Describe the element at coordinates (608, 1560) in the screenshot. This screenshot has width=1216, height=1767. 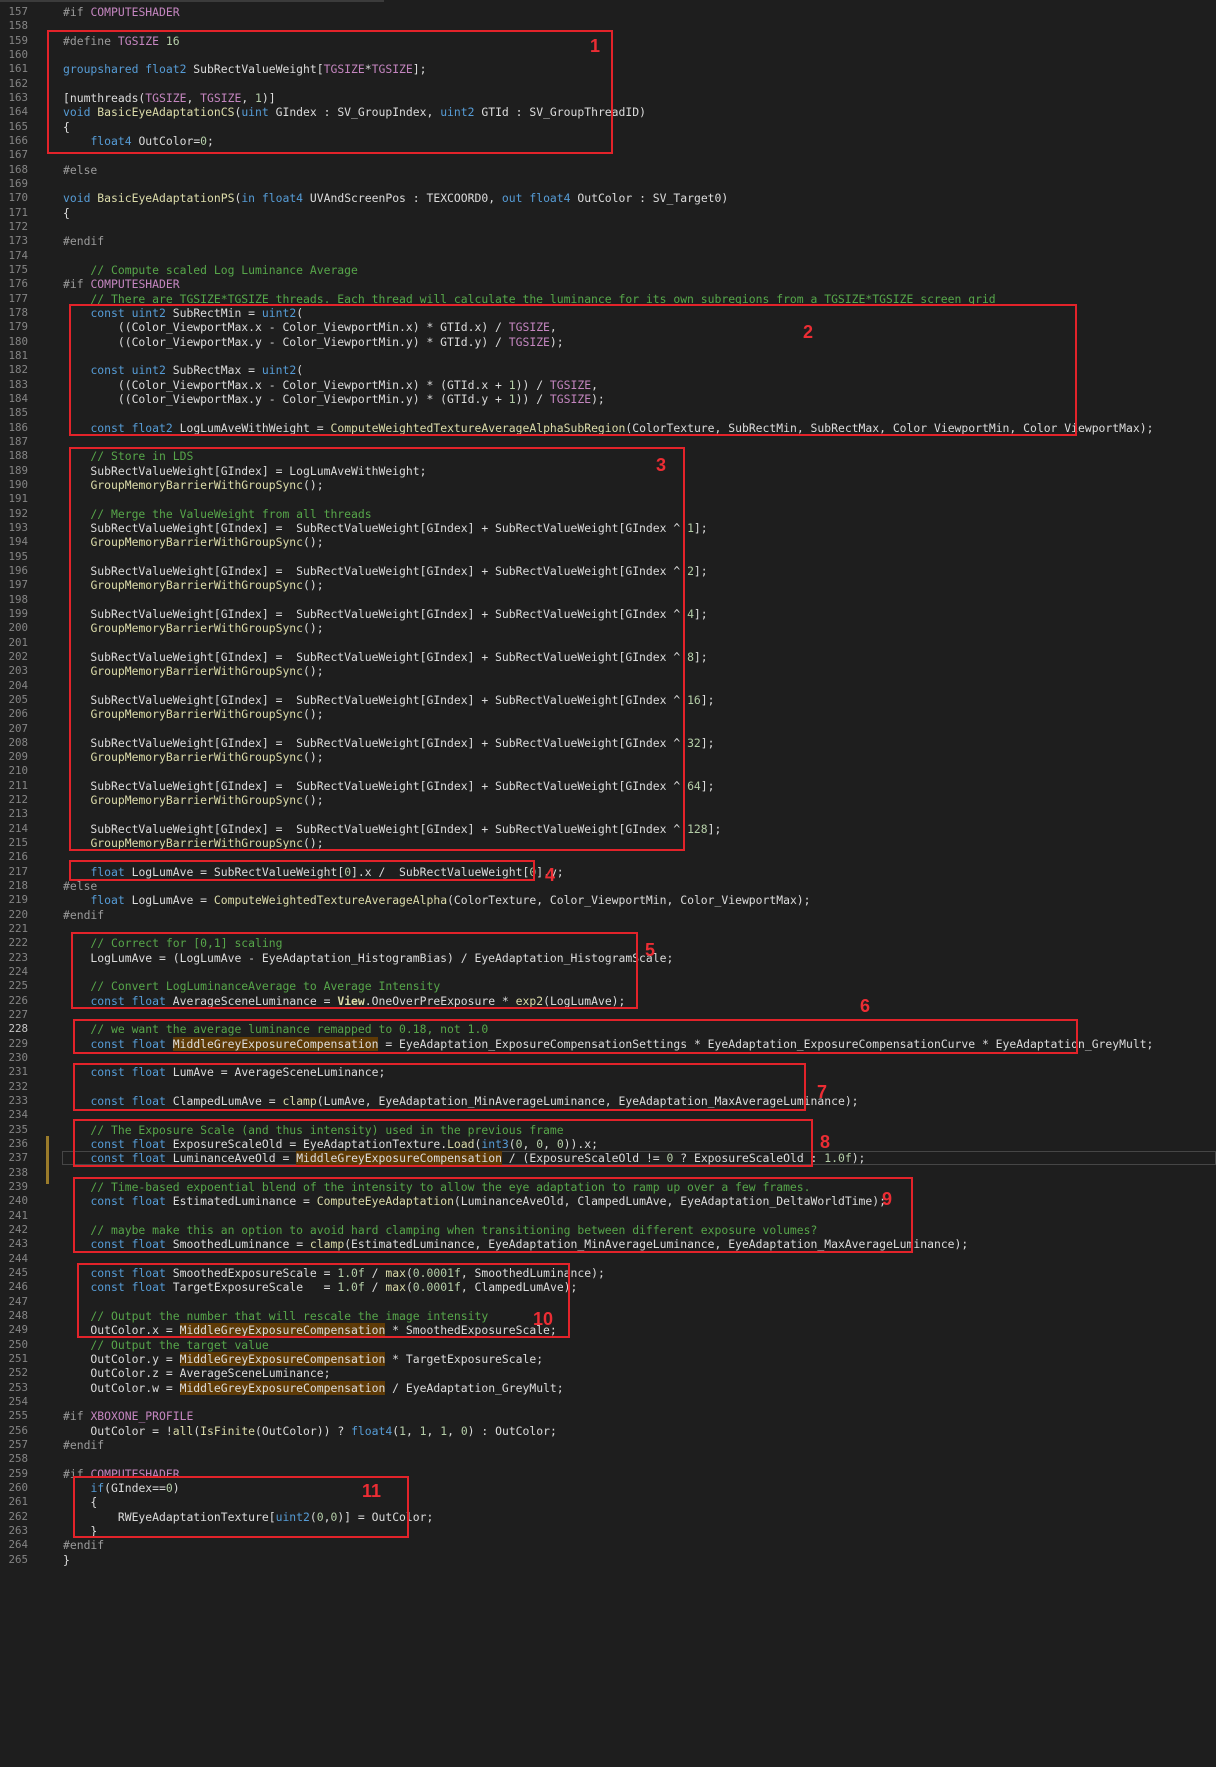
I see `code-line: 265}` at that location.